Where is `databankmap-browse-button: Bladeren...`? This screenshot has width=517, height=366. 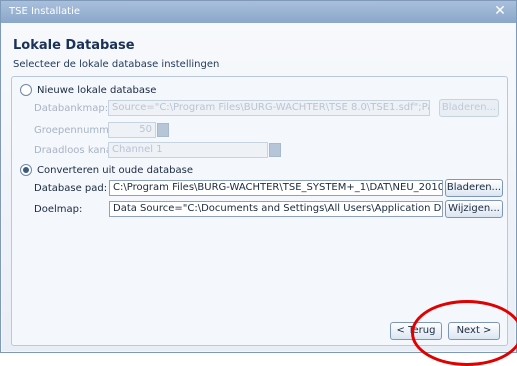 databankmap-browse-button: Bladeren... is located at coordinates (469, 108).